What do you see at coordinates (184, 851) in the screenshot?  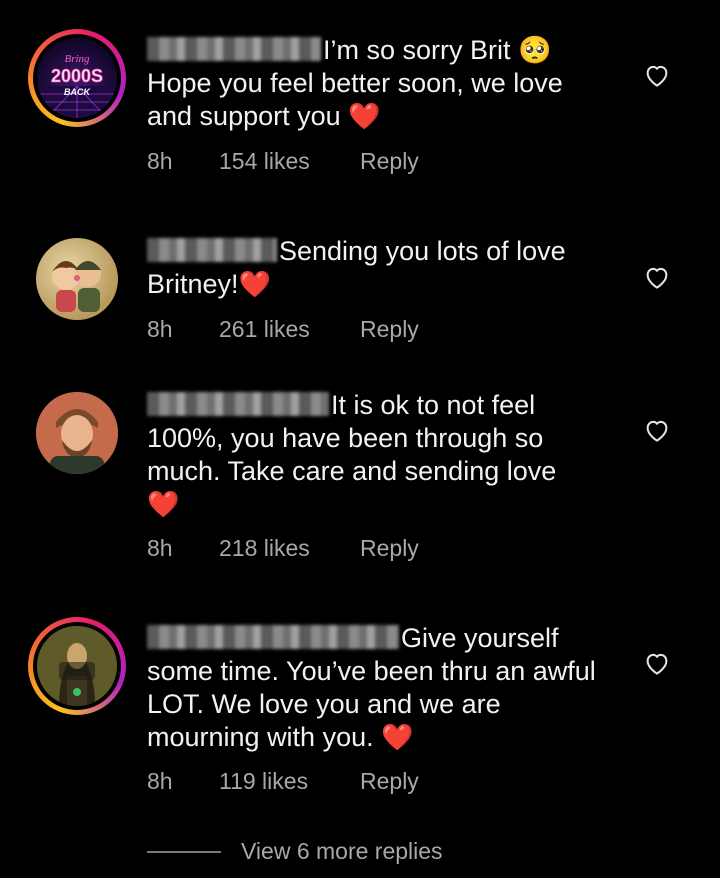 I see `divider` at bounding box center [184, 851].